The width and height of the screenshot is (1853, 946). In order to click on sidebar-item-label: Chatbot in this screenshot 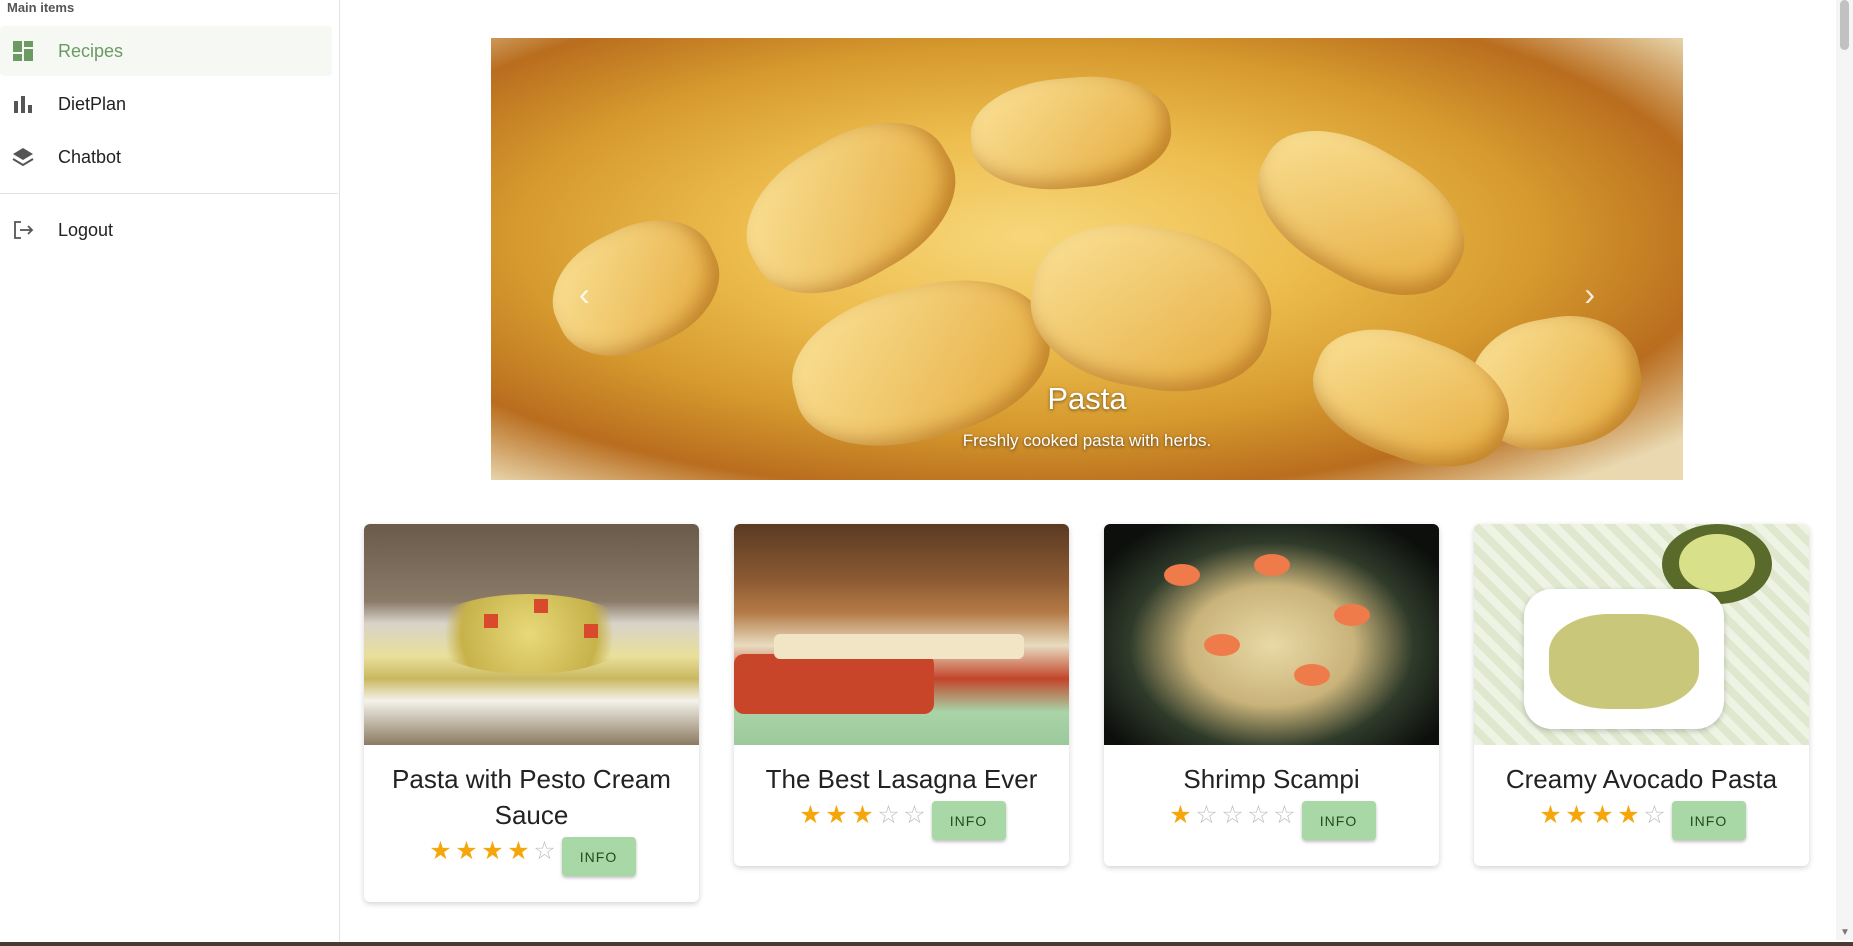, I will do `click(90, 156)`.